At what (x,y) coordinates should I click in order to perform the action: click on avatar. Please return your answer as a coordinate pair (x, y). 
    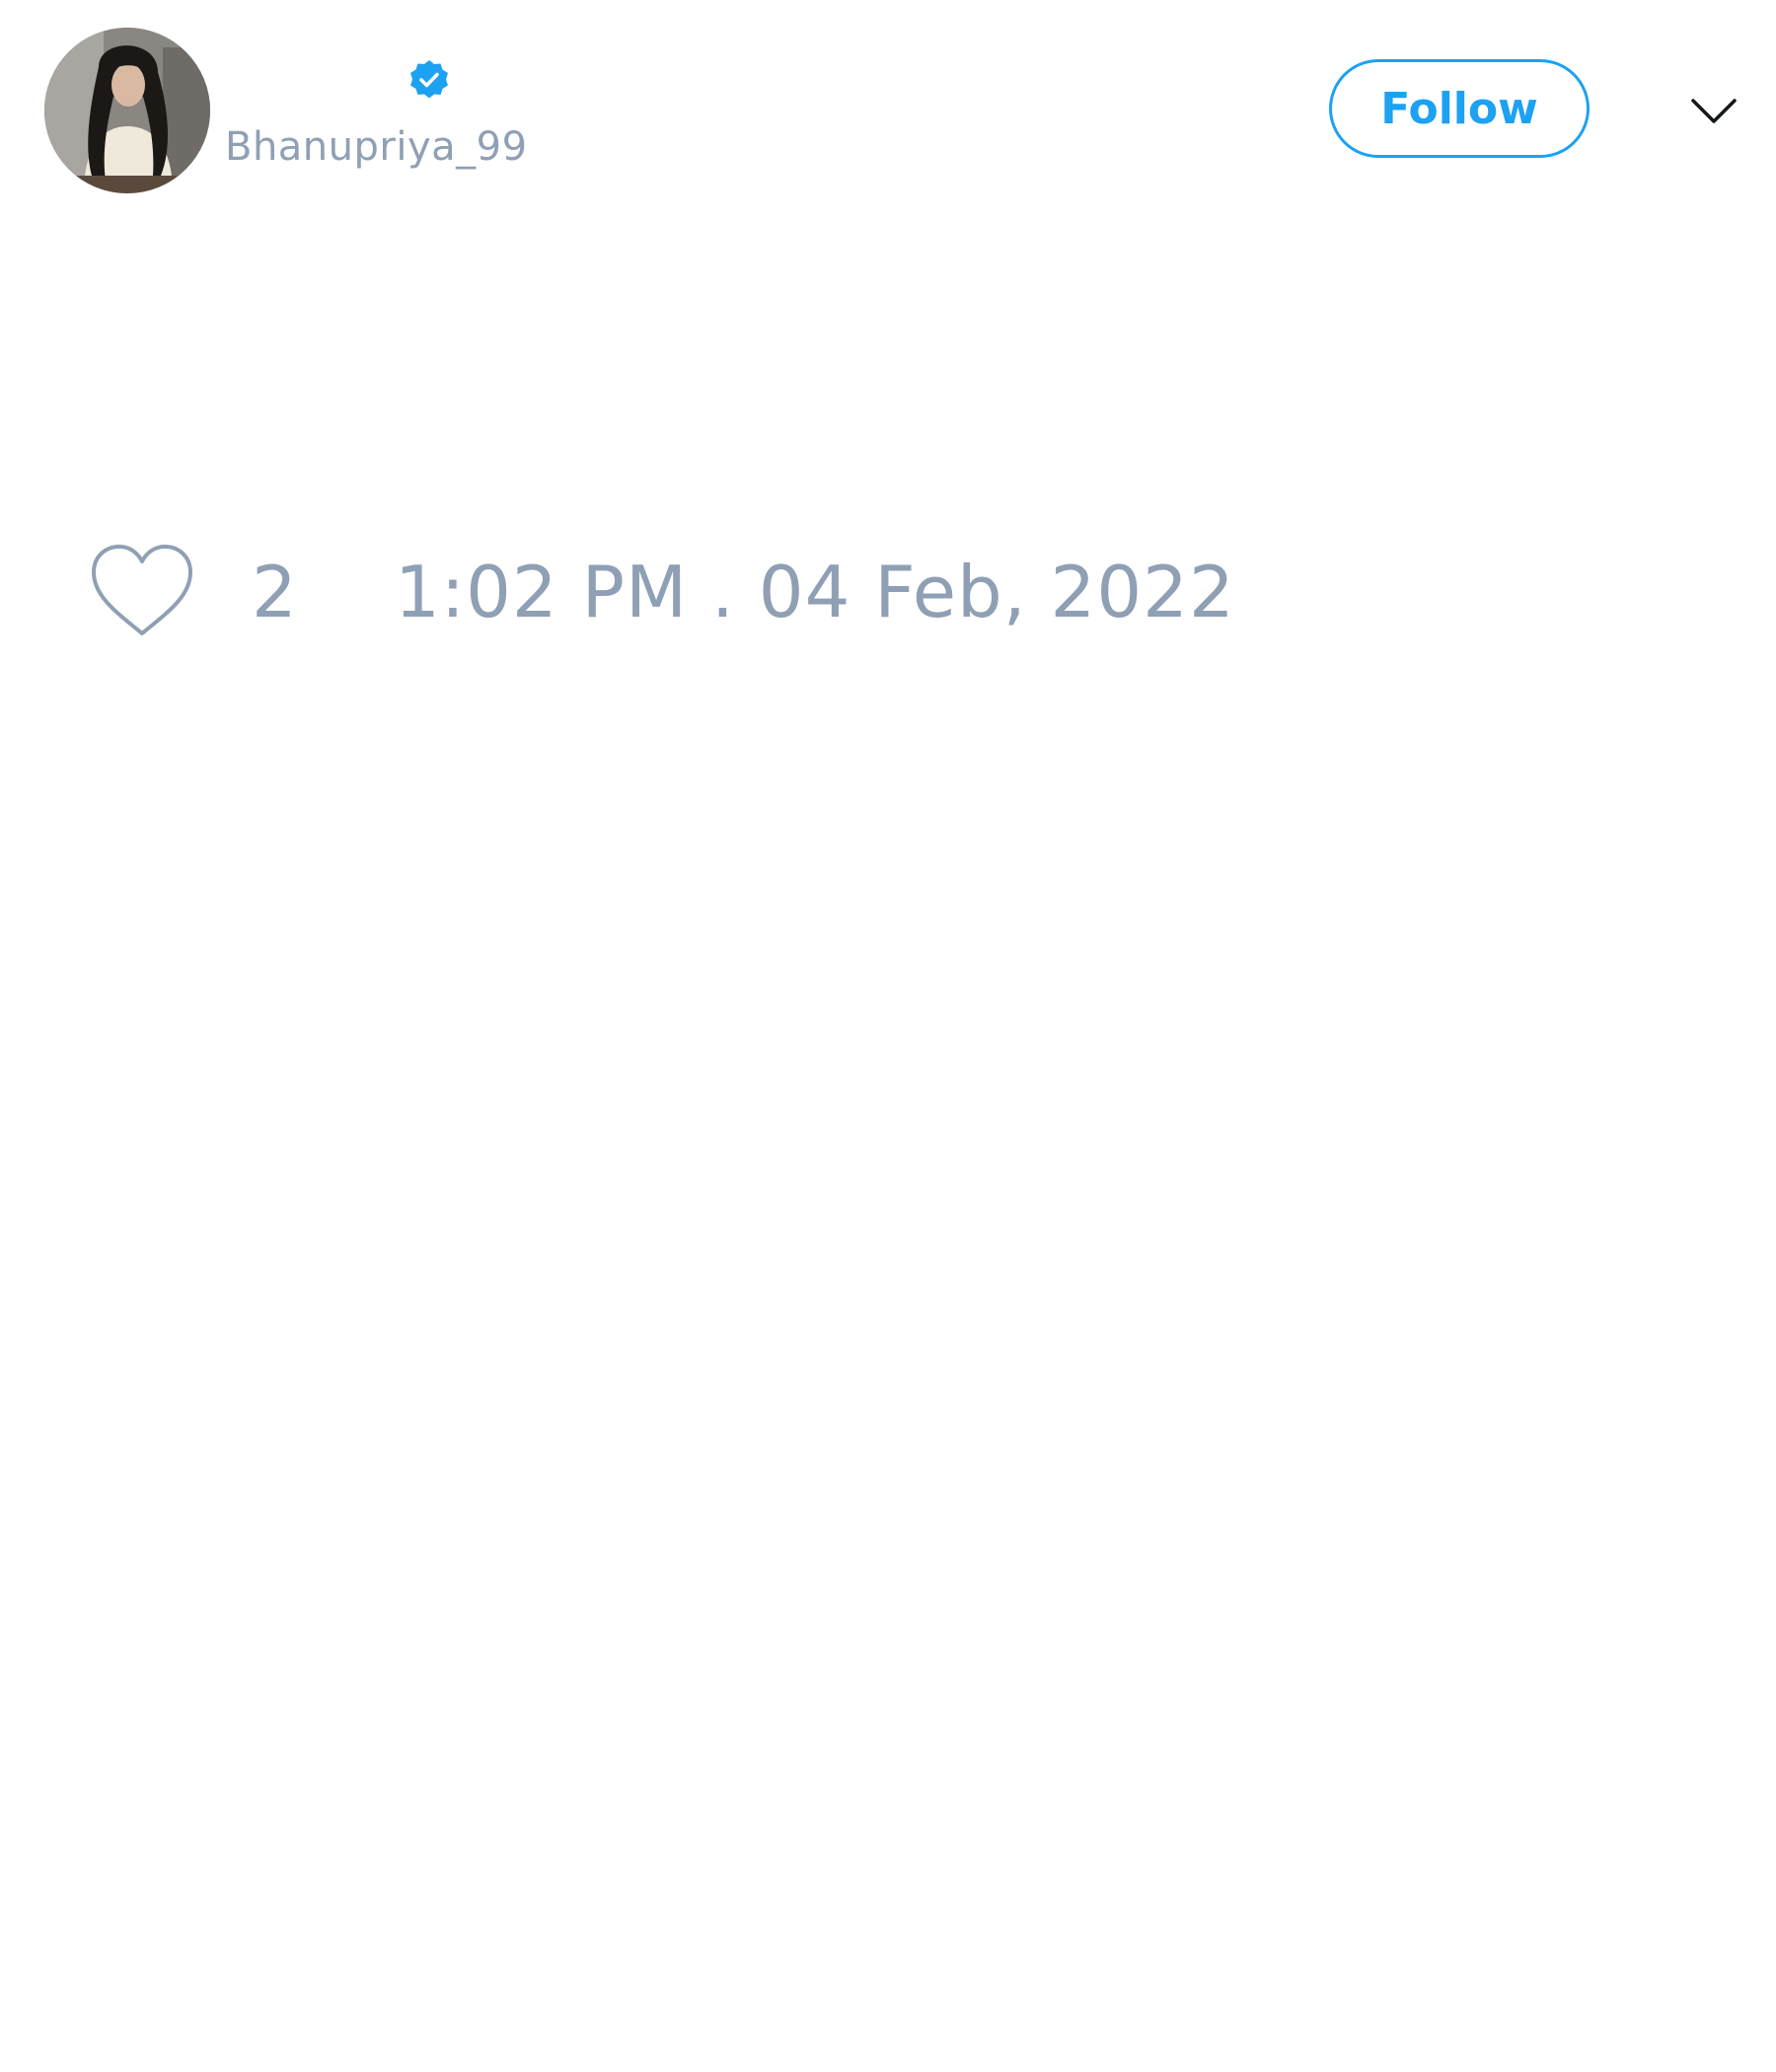
    Looking at the image, I should click on (127, 111).